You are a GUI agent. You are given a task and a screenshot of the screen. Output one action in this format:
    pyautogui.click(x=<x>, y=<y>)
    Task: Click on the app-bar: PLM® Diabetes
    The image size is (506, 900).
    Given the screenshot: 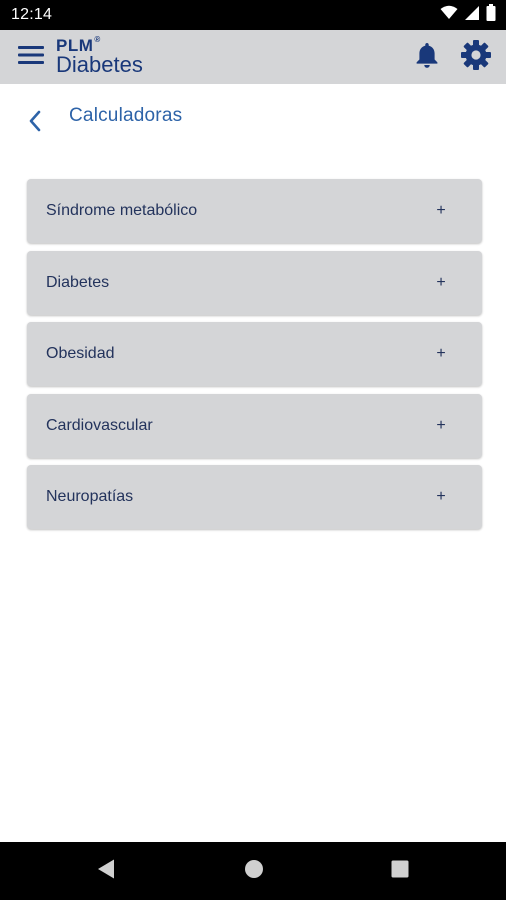 What is the action you would take?
    pyautogui.click(x=253, y=57)
    